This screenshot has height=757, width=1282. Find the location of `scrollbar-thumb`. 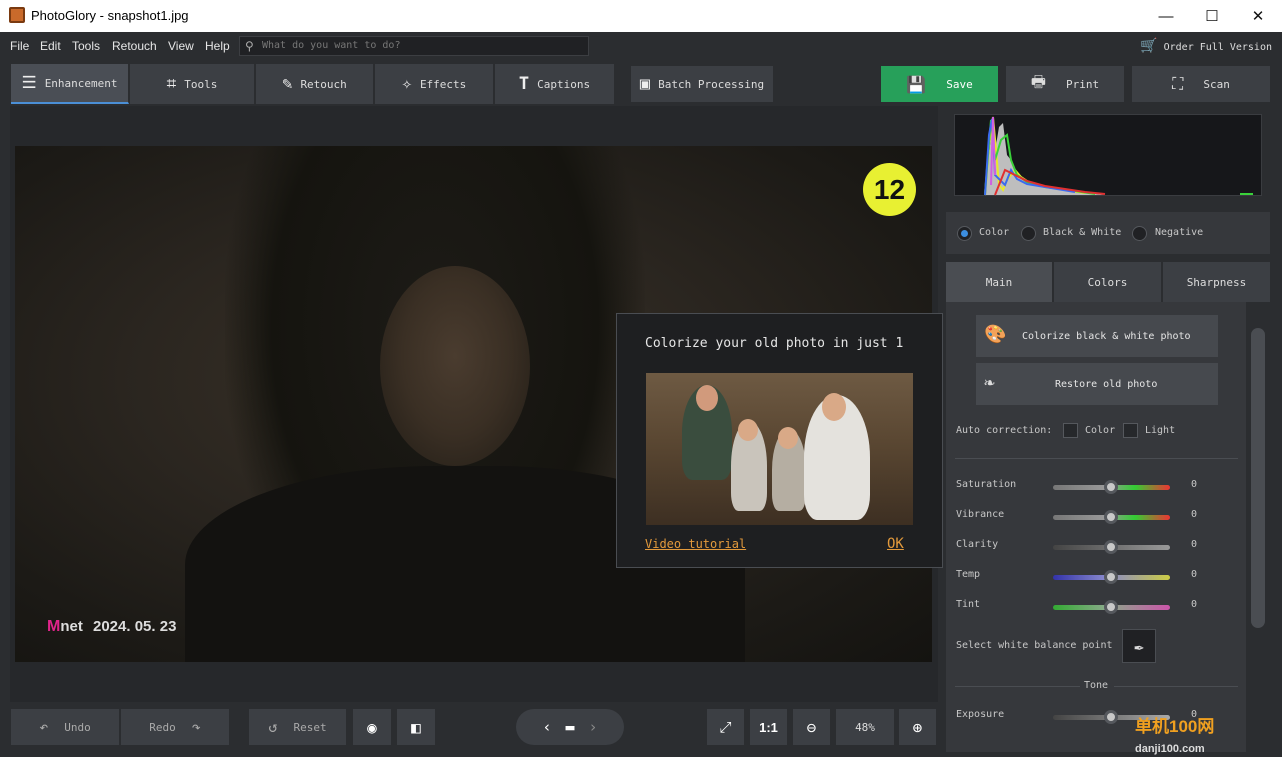

scrollbar-thumb is located at coordinates (1258, 478).